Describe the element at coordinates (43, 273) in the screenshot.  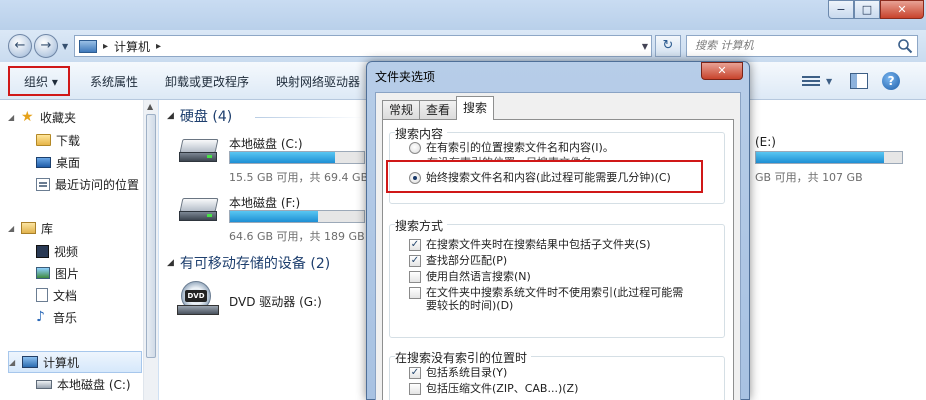
I see `pictures-icon` at that location.